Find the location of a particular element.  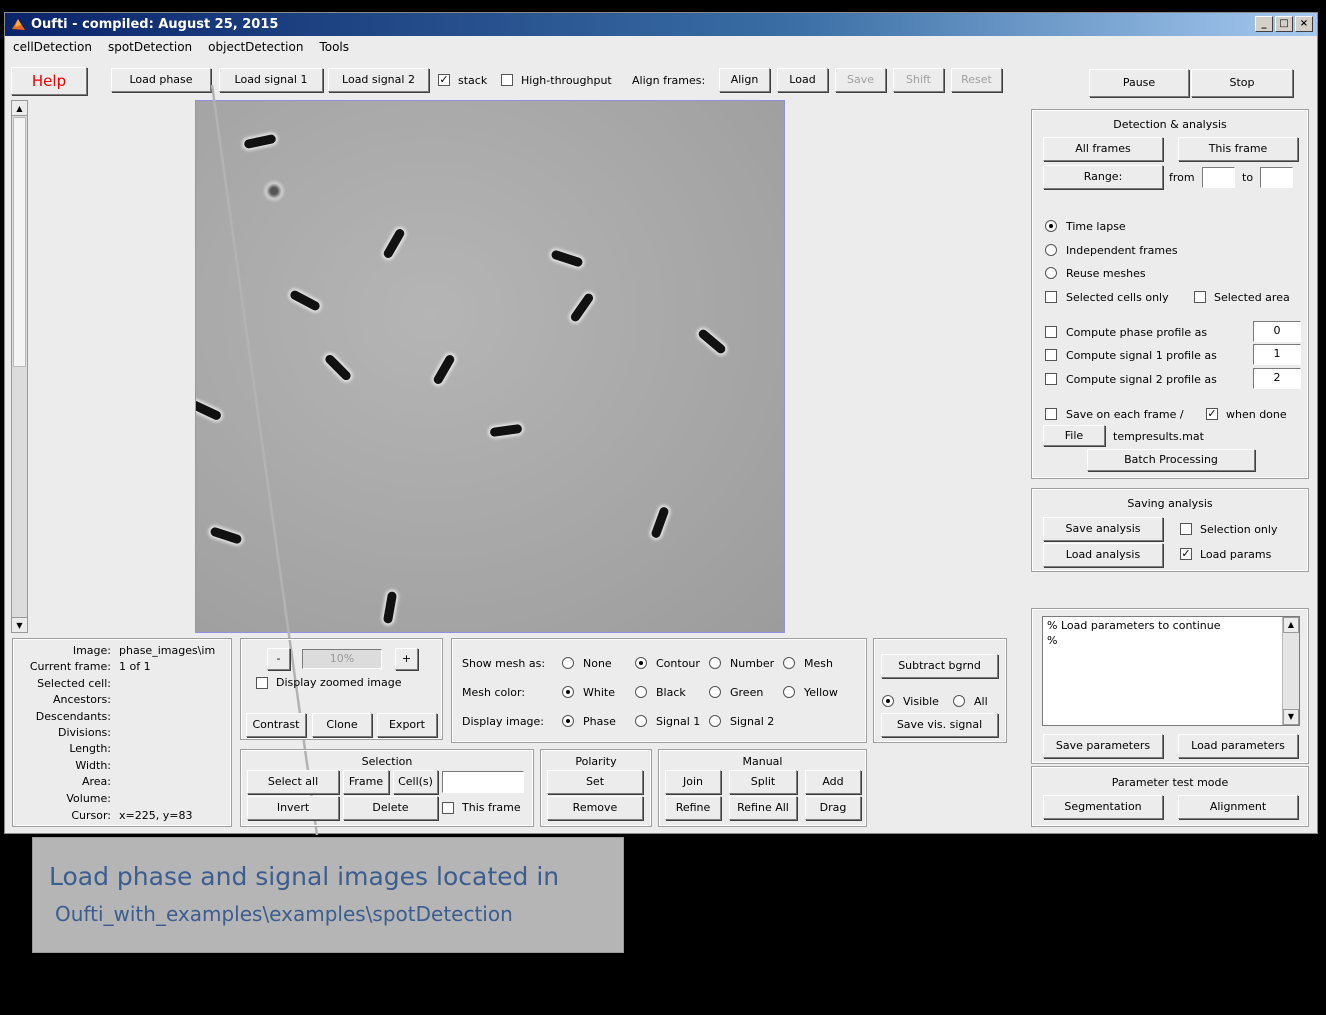

split-button: Split is located at coordinates (763, 782).